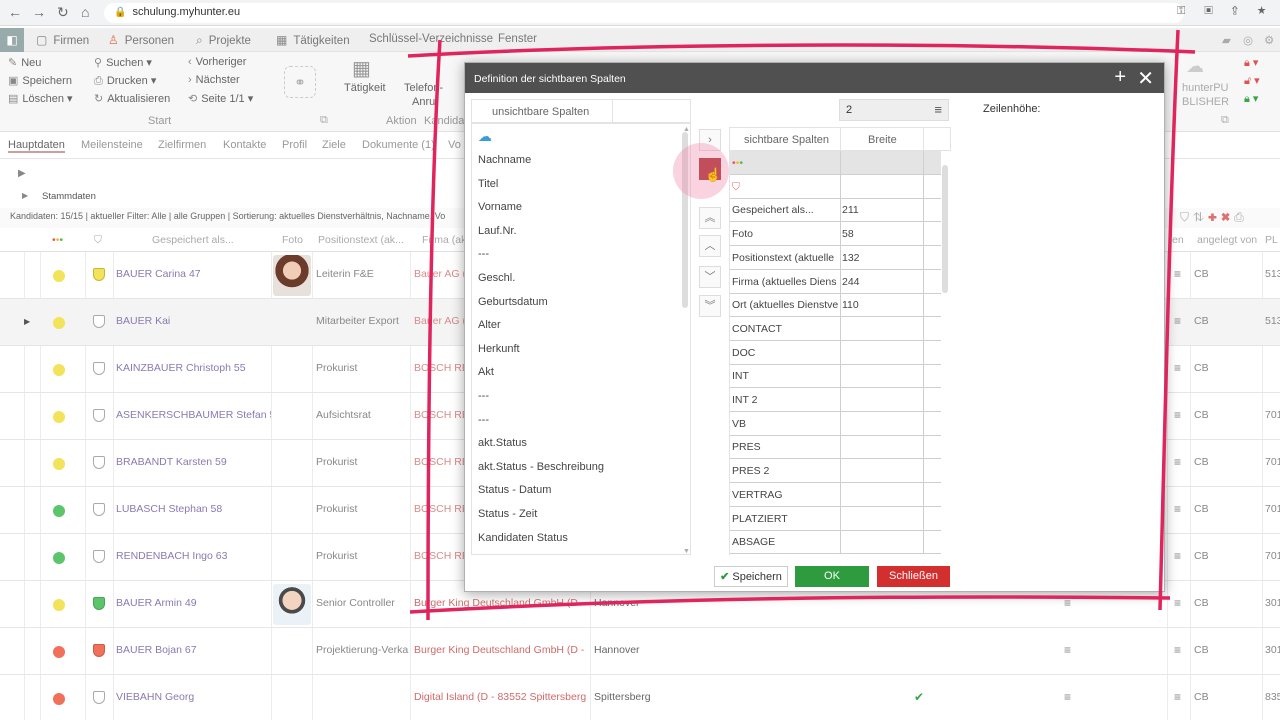  Describe the element at coordinates (125, 81) in the screenshot. I see `print-button: ⎙ Drucken ▾` at that location.